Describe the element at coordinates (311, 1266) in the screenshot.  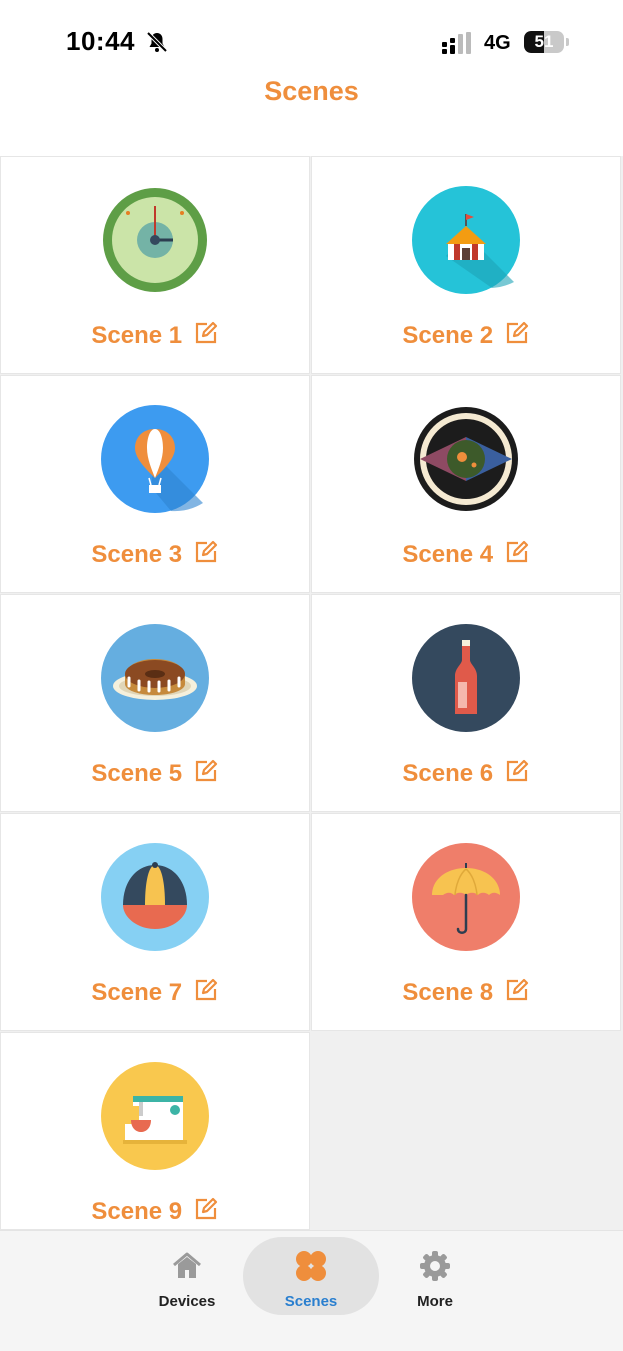
I see `scenes-icon` at that location.